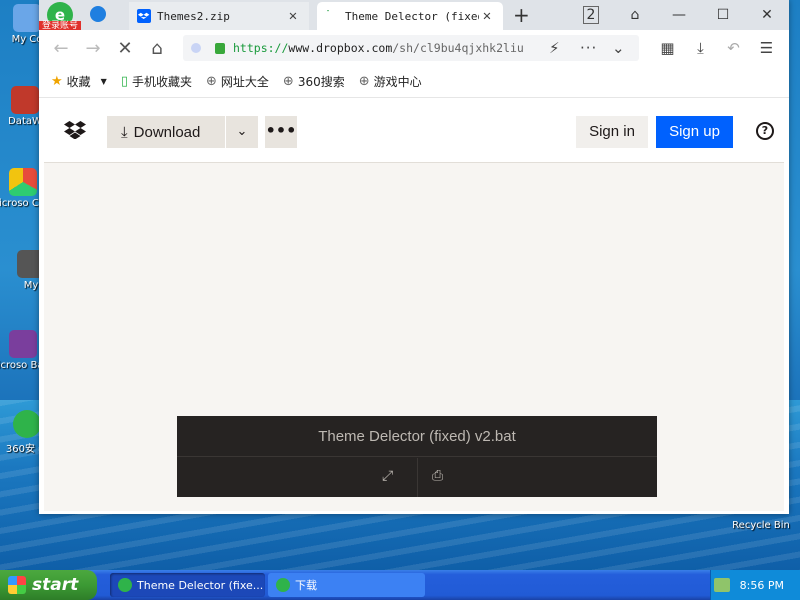 Image resolution: width=800 pixels, height=600 pixels. Describe the element at coordinates (765, 131) in the screenshot. I see `help-icon: ?` at that location.